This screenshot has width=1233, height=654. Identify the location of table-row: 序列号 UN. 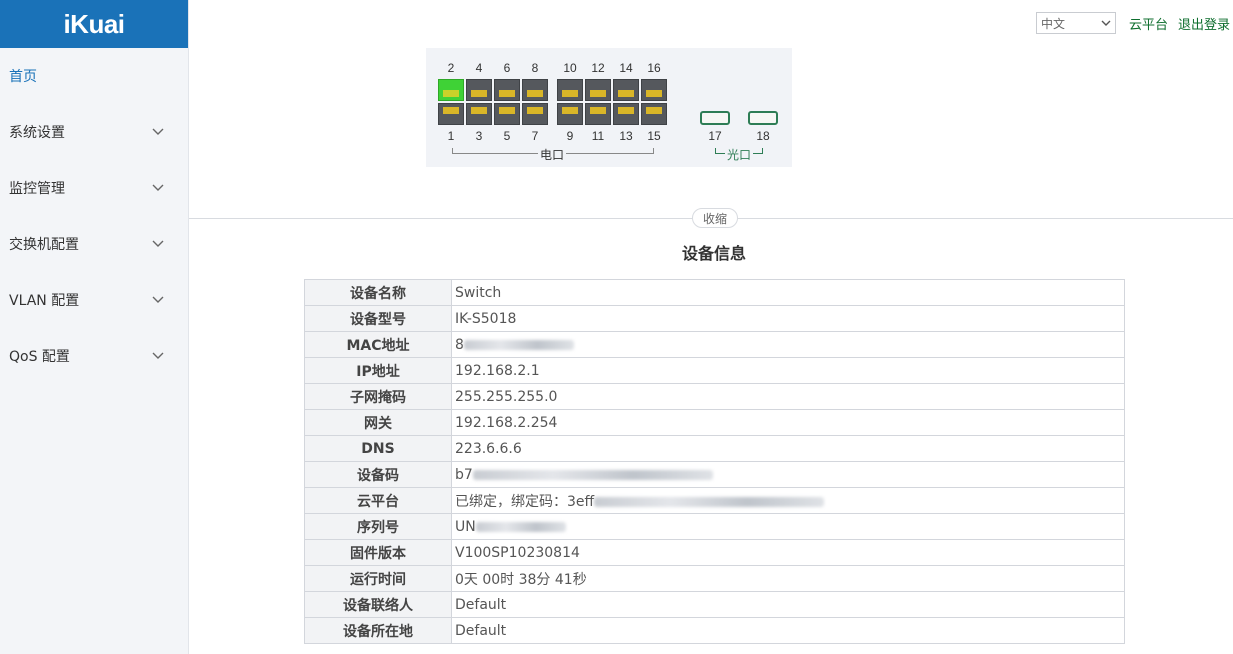
(714, 526).